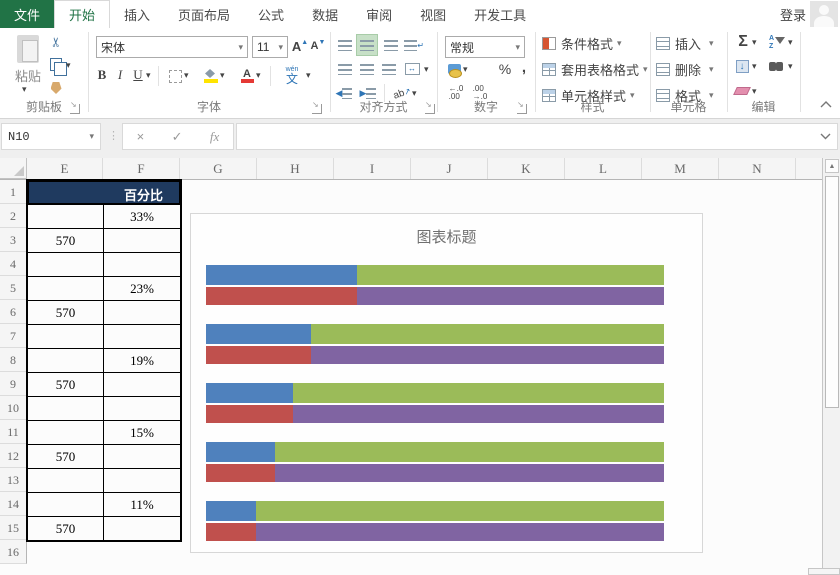  Describe the element at coordinates (65, 384) in the screenshot. I see `cell-E9: 570` at that location.